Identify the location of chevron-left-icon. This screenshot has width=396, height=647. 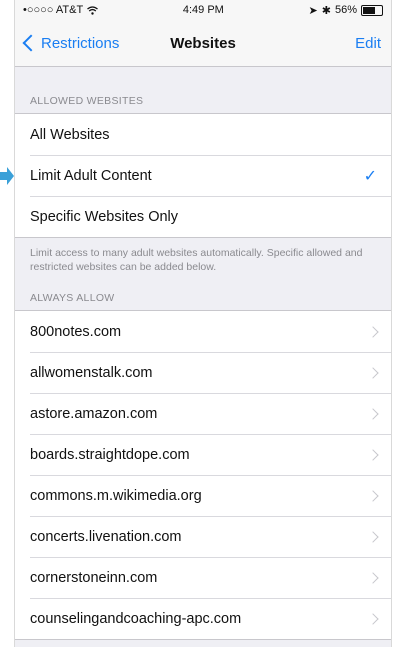
(31, 43).